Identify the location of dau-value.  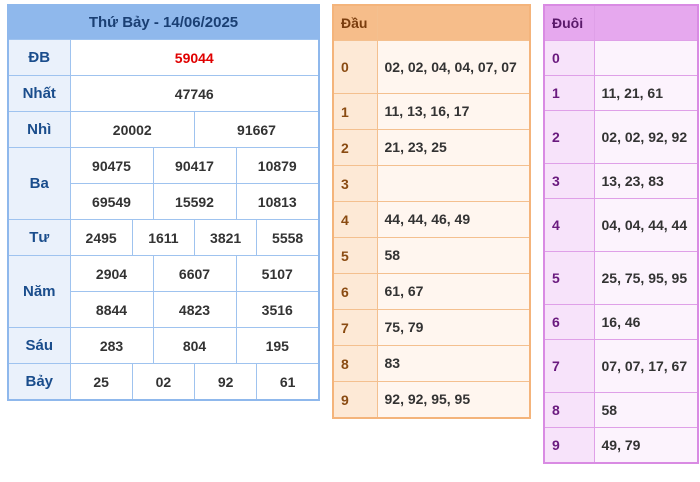
(453, 183).